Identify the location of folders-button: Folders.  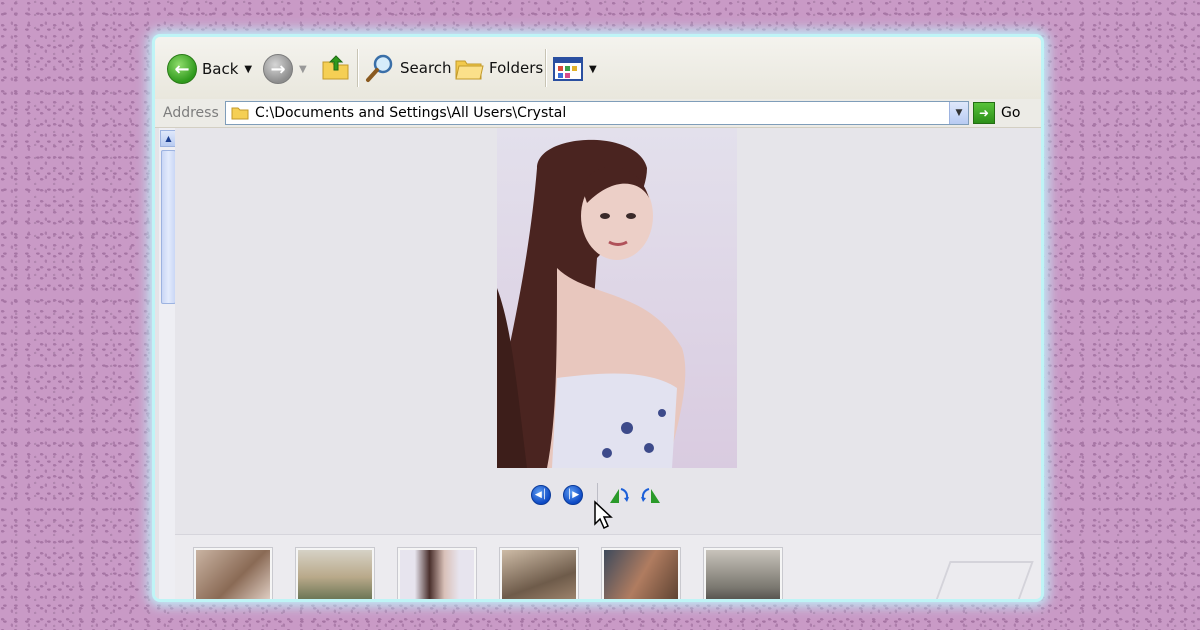
(499, 68).